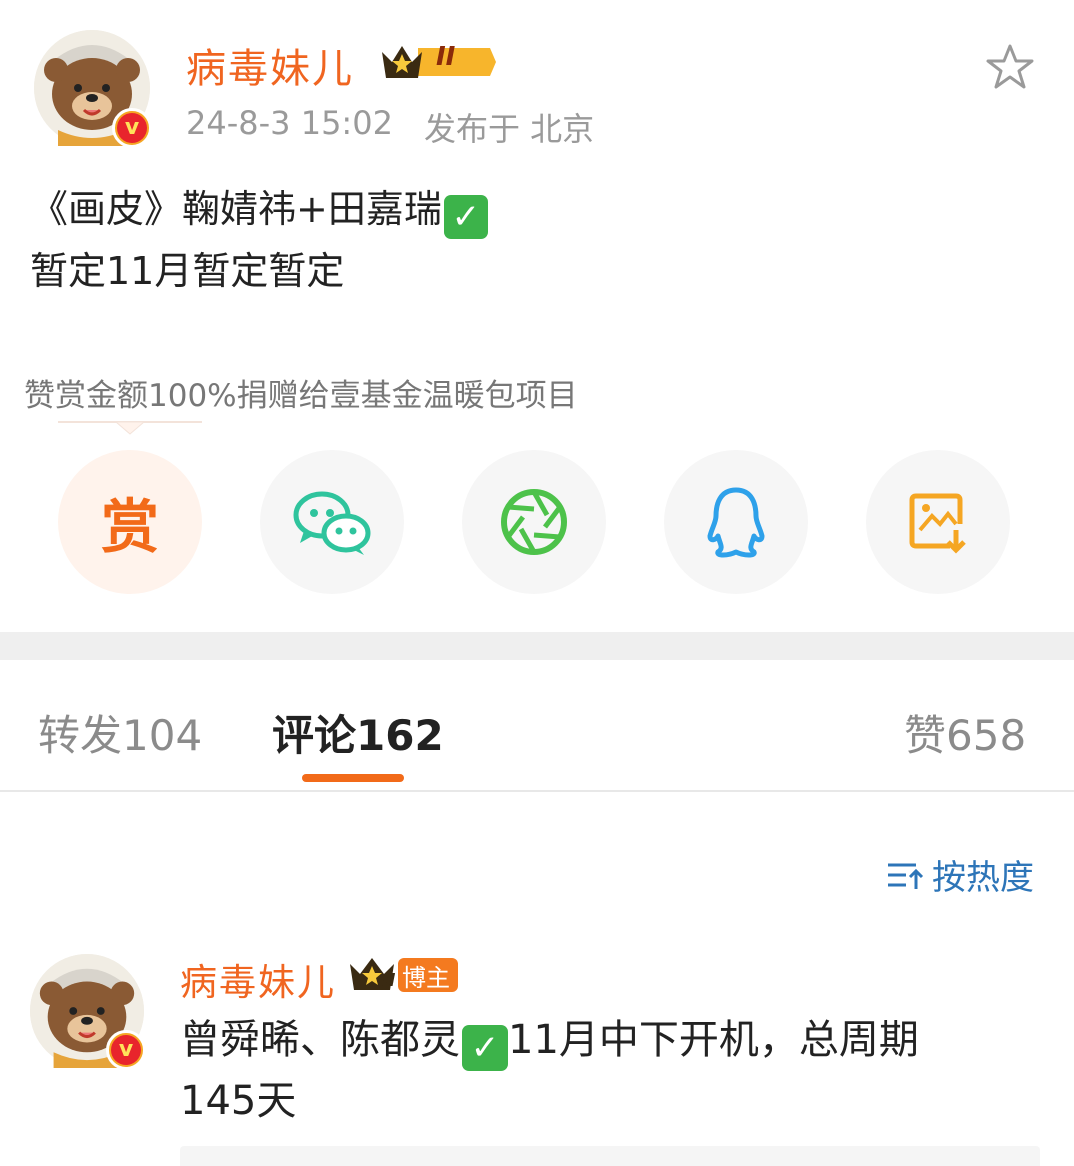  What do you see at coordinates (270, 65) in the screenshot?
I see `author-name: 病毒妹儿` at bounding box center [270, 65].